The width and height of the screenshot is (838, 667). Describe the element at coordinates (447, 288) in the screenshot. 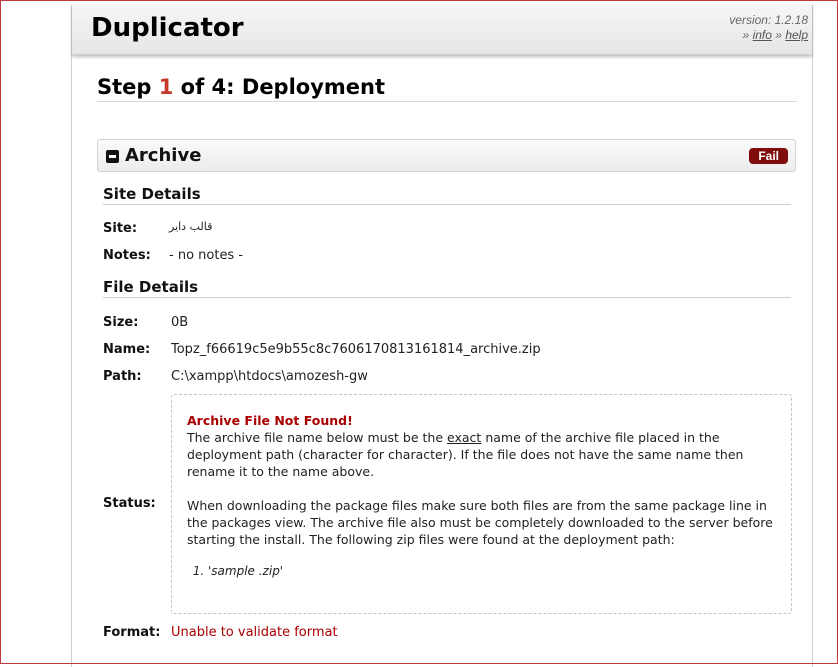

I see `file-details-heading: File Details` at that location.